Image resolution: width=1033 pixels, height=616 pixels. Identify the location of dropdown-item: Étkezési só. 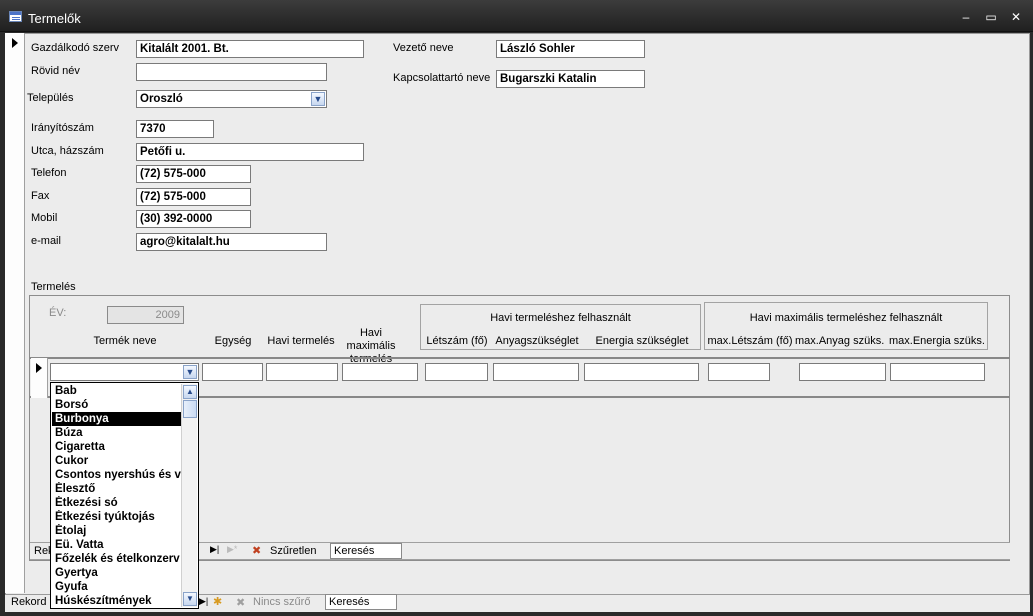
(117, 503).